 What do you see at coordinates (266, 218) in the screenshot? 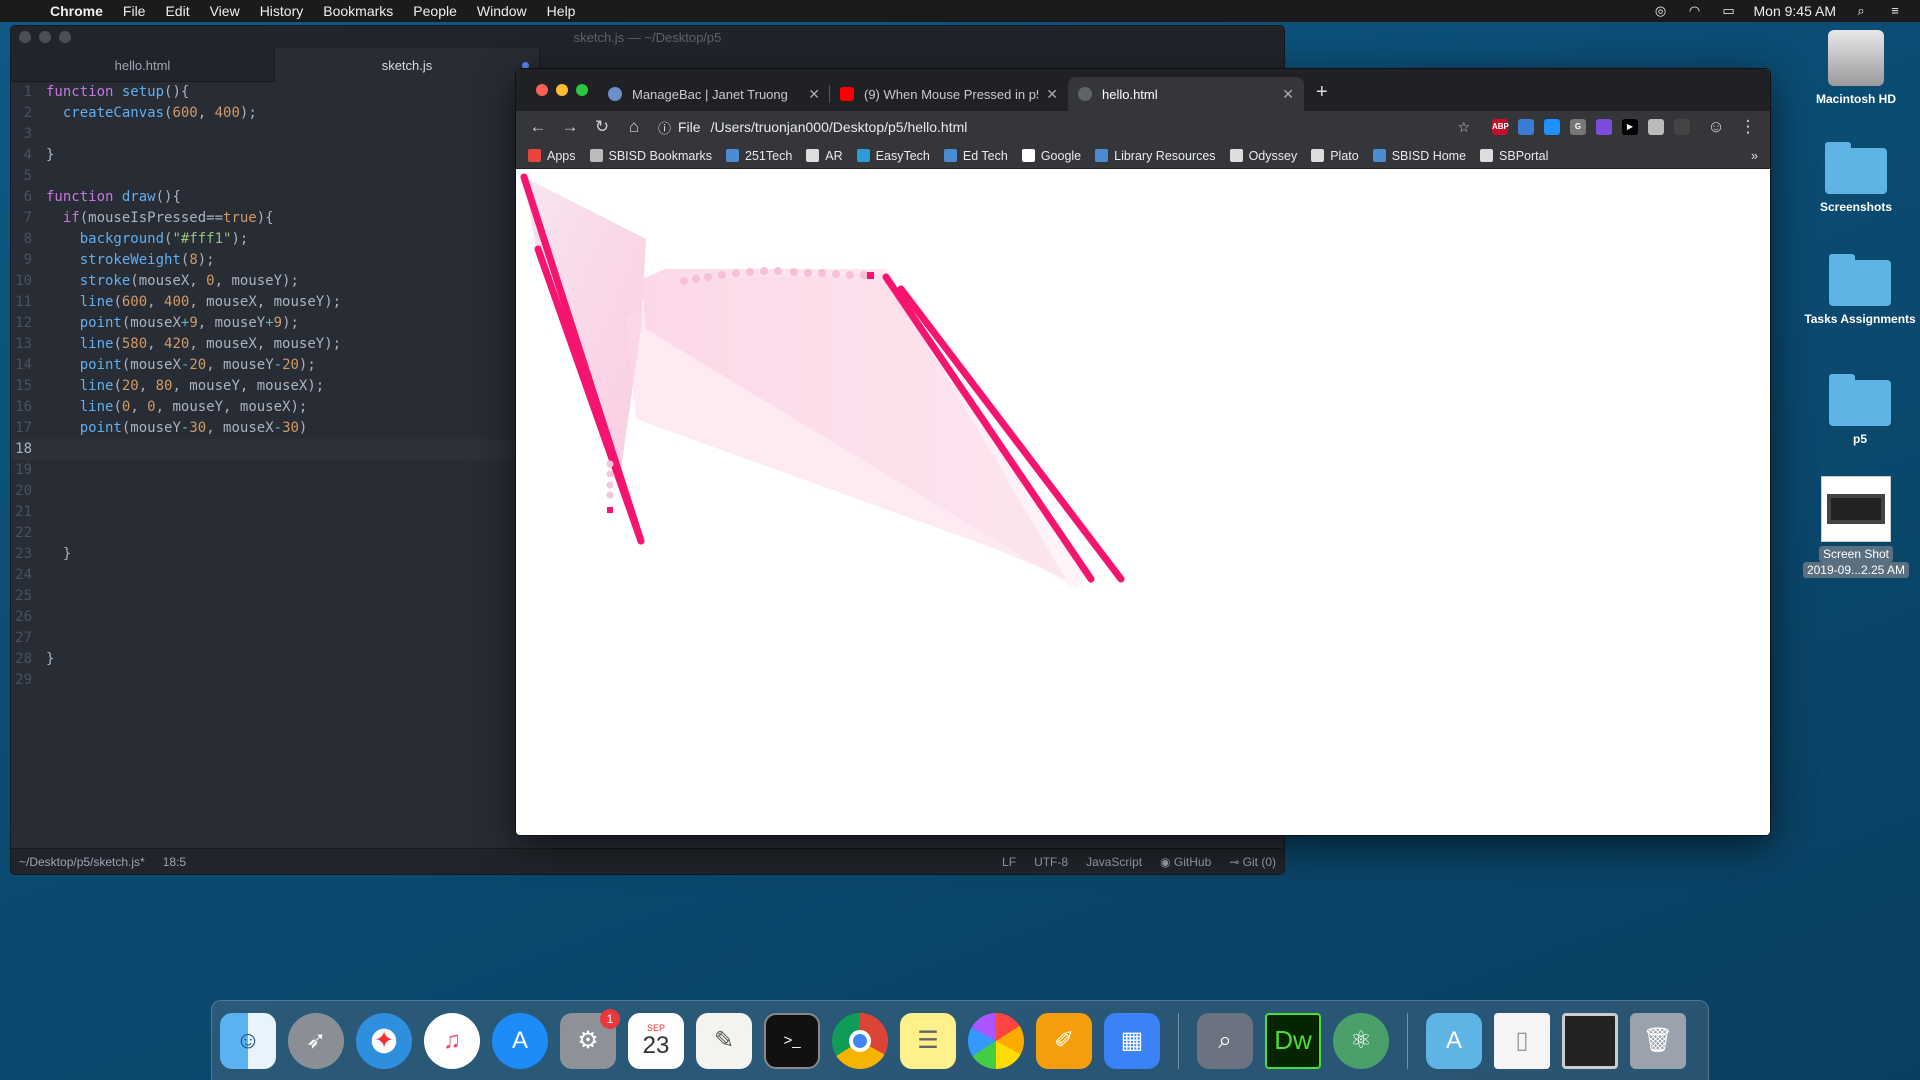
I see `code-line: 7 if(mouseIsPressed==true){` at bounding box center [266, 218].